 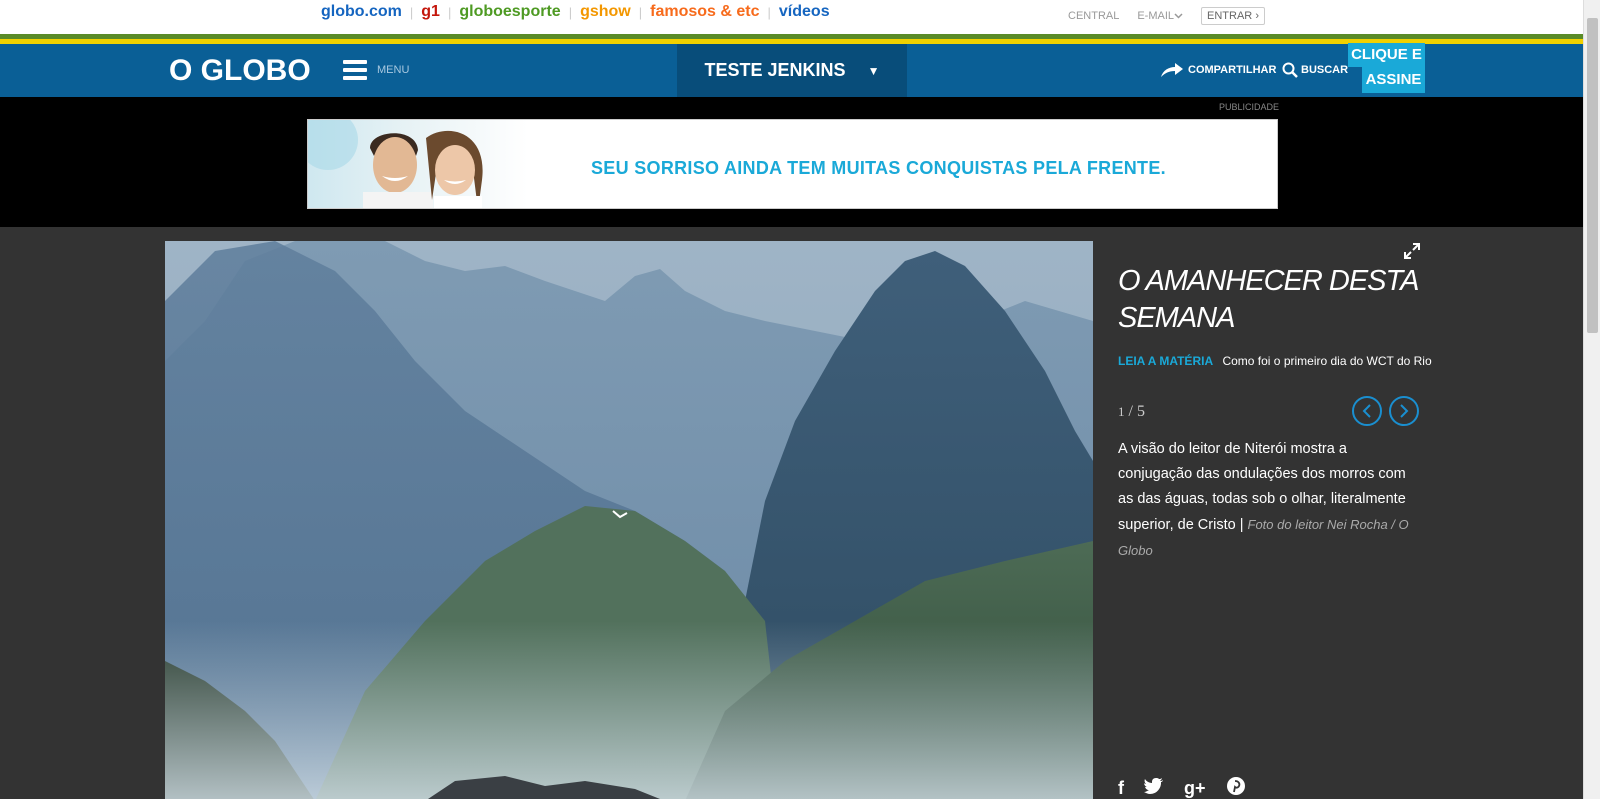 What do you see at coordinates (1257, 16) in the screenshot?
I see `chevron-right-icon: ›` at bounding box center [1257, 16].